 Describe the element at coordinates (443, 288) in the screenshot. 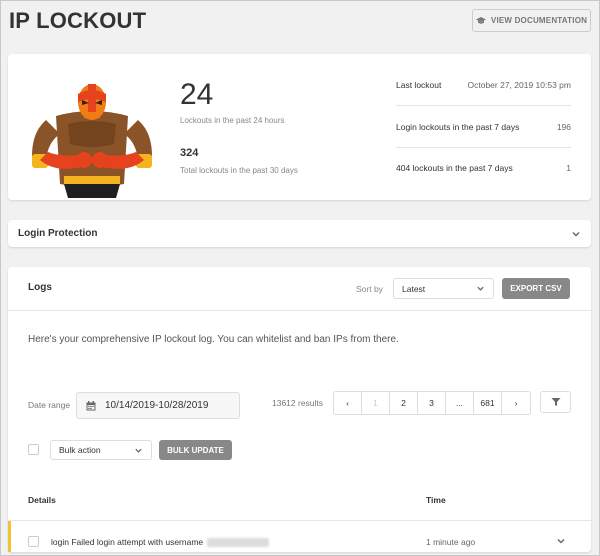

I see `sort-select: Latest` at that location.